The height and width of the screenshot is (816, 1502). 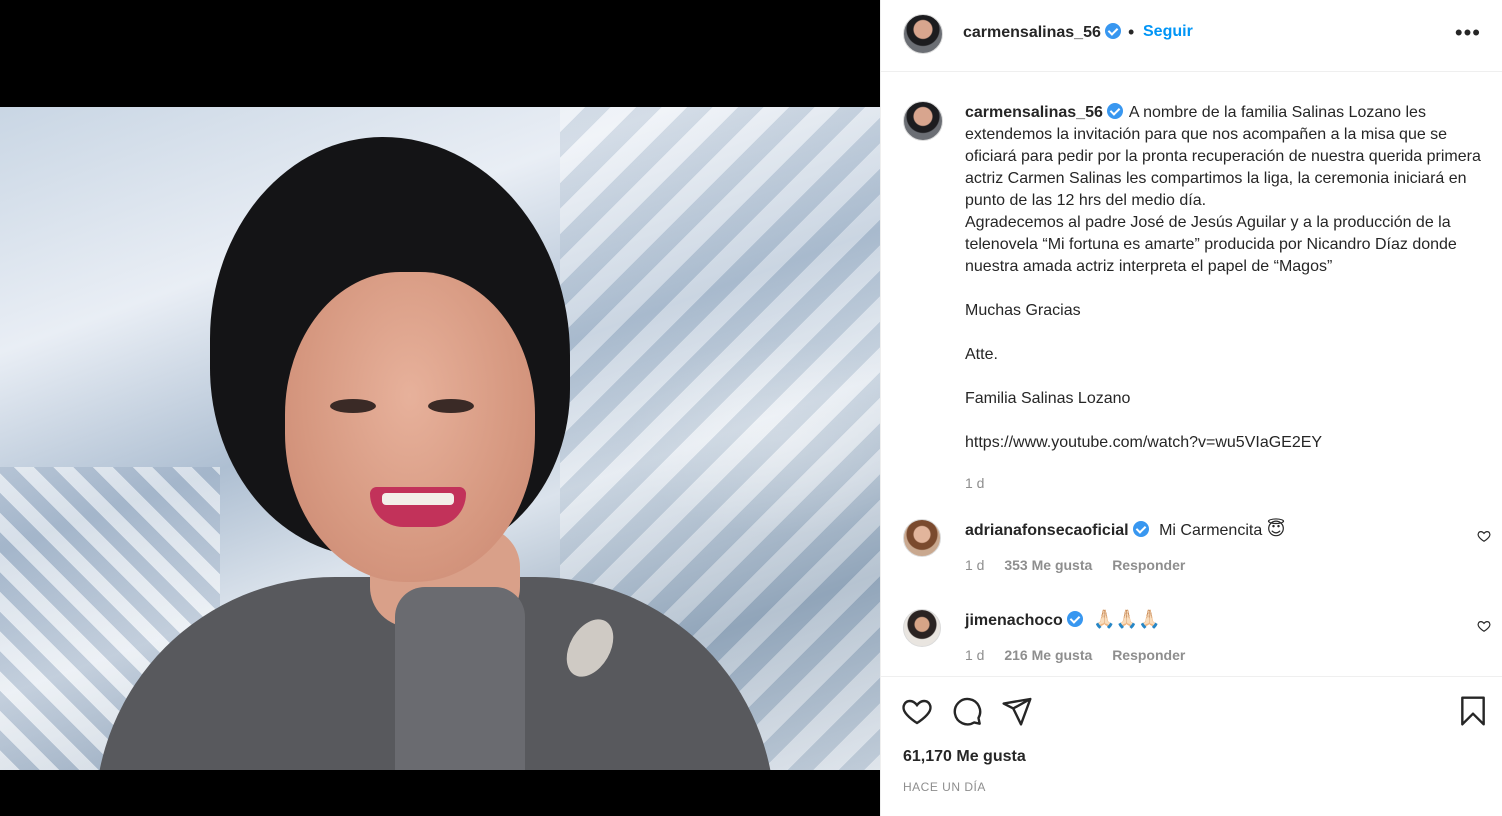 I want to click on comment-icon, so click(x=967, y=711).